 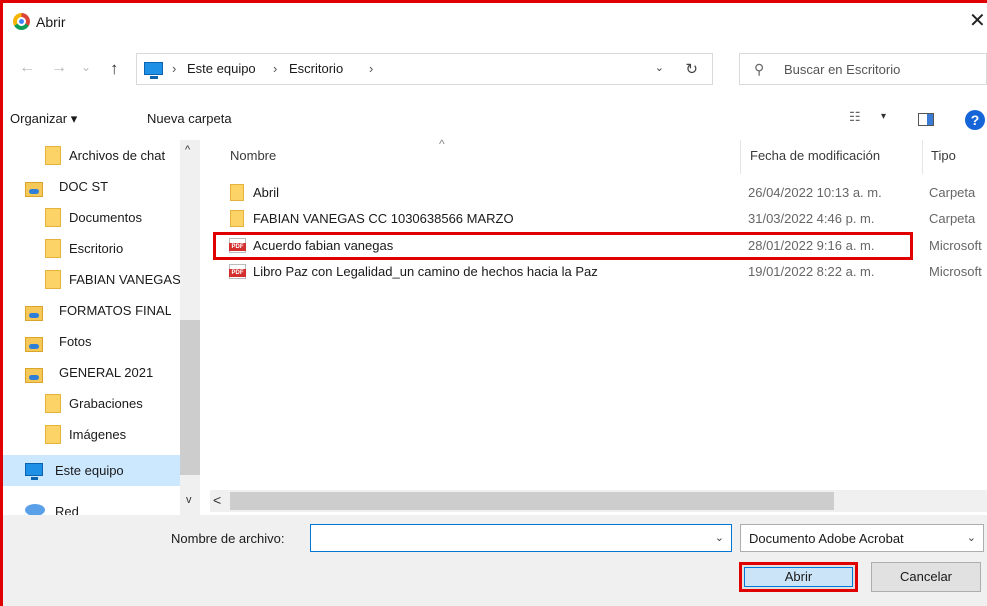 What do you see at coordinates (759, 69) in the screenshot?
I see `search-icon: ⚲` at bounding box center [759, 69].